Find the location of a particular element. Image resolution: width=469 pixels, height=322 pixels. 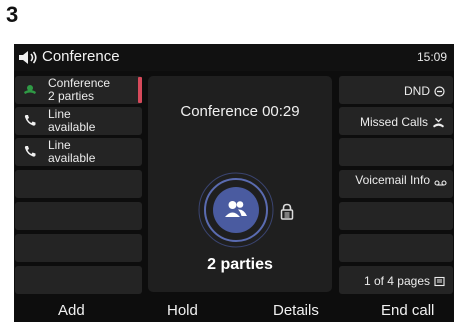

softkey-hold: Hold is located at coordinates (182, 310).